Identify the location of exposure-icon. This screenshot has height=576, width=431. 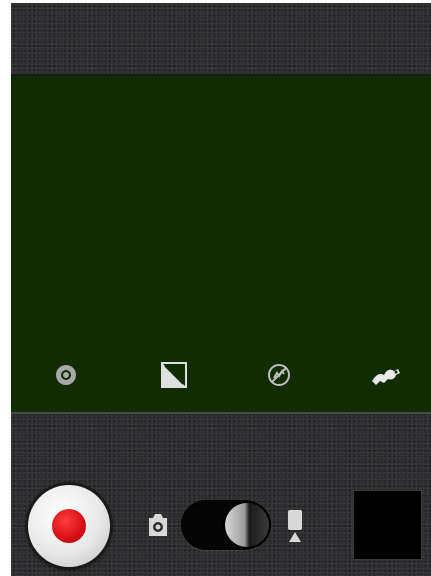
(174, 375).